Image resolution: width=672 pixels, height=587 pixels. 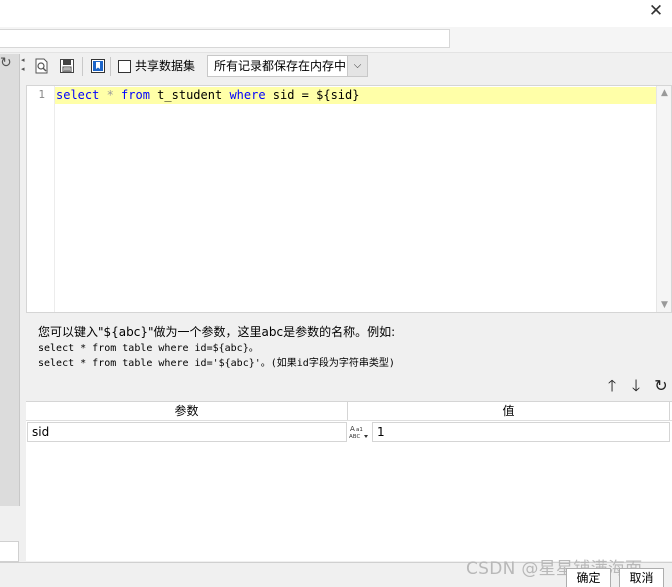 I want to click on sql-token-operator: *, so click(x=110, y=95).